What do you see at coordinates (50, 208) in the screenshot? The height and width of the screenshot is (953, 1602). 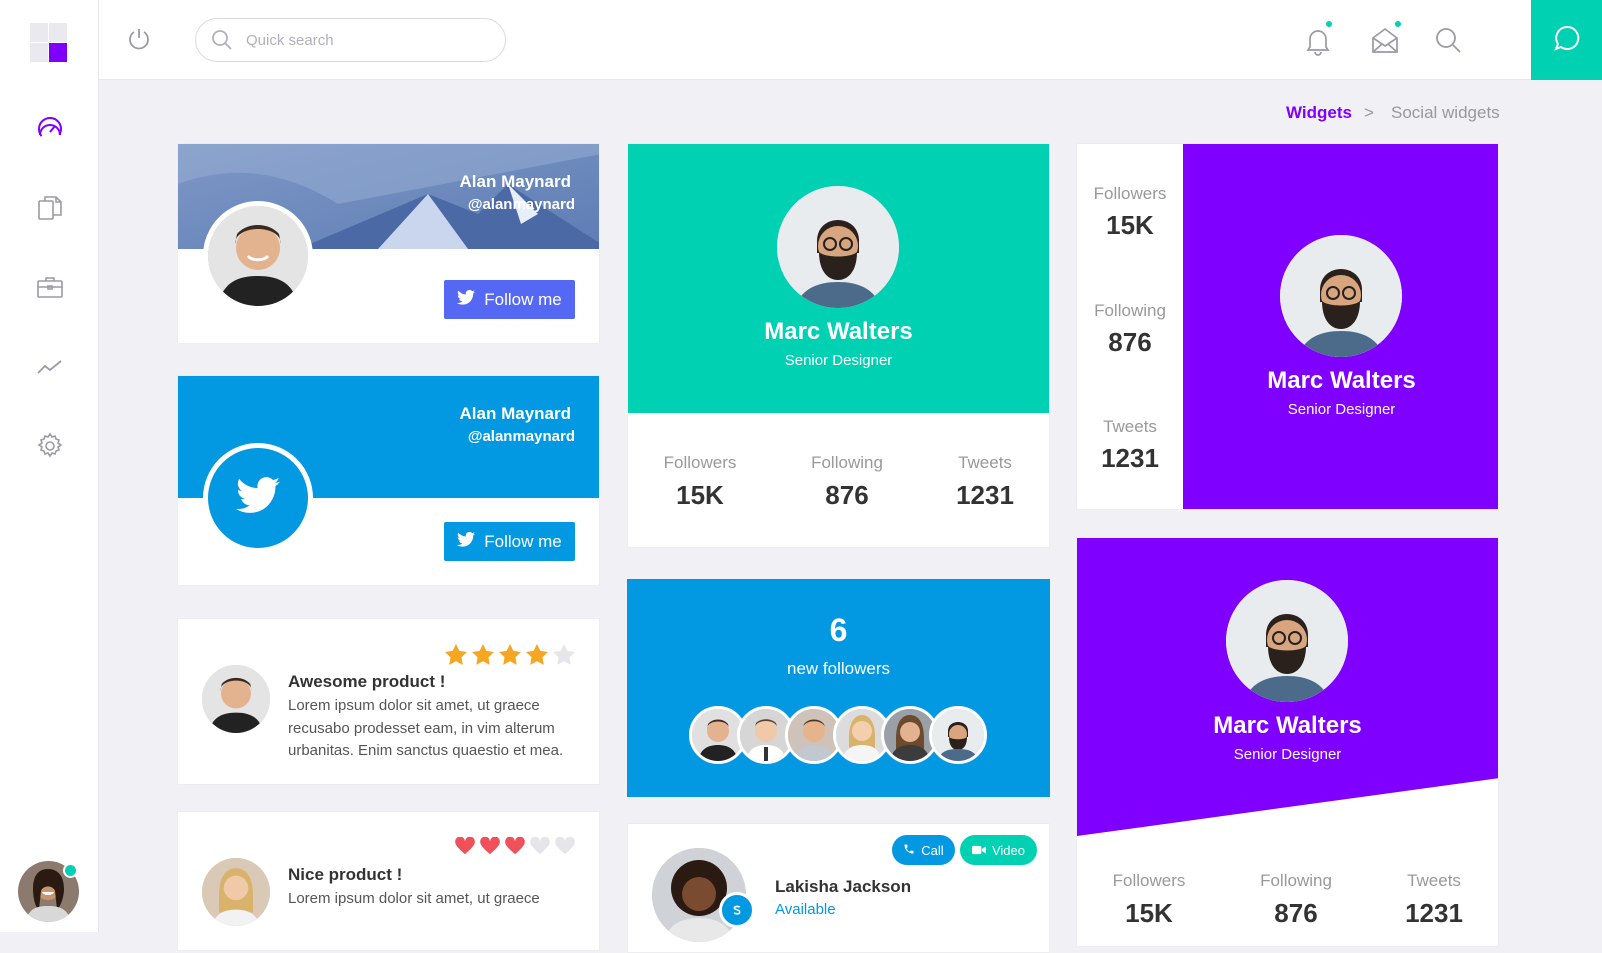 I see `documents-icon` at bounding box center [50, 208].